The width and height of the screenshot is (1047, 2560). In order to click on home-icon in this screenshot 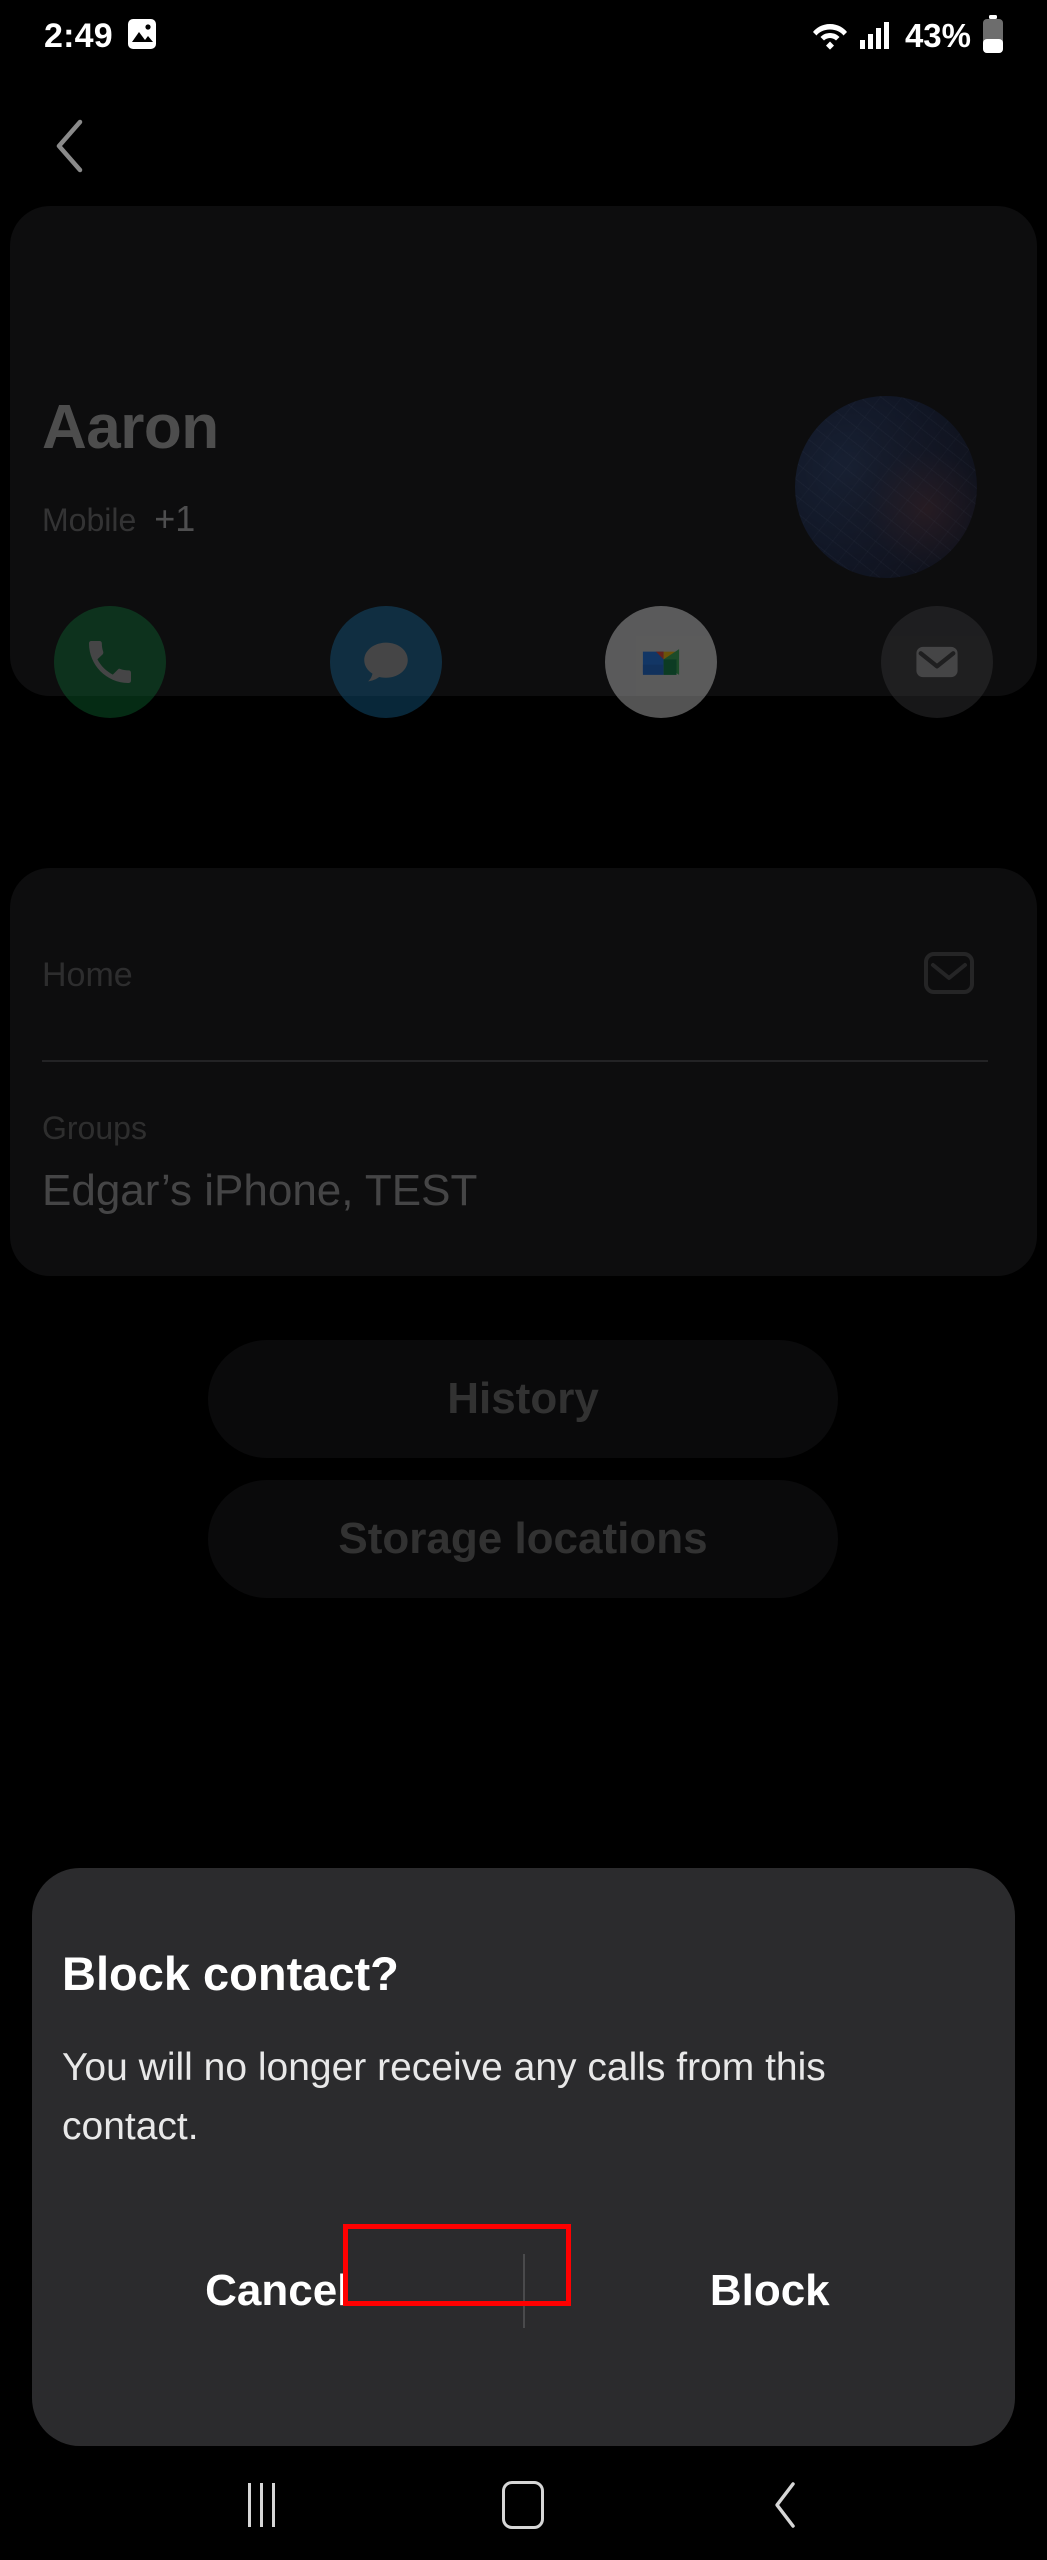, I will do `click(523, 2505)`.